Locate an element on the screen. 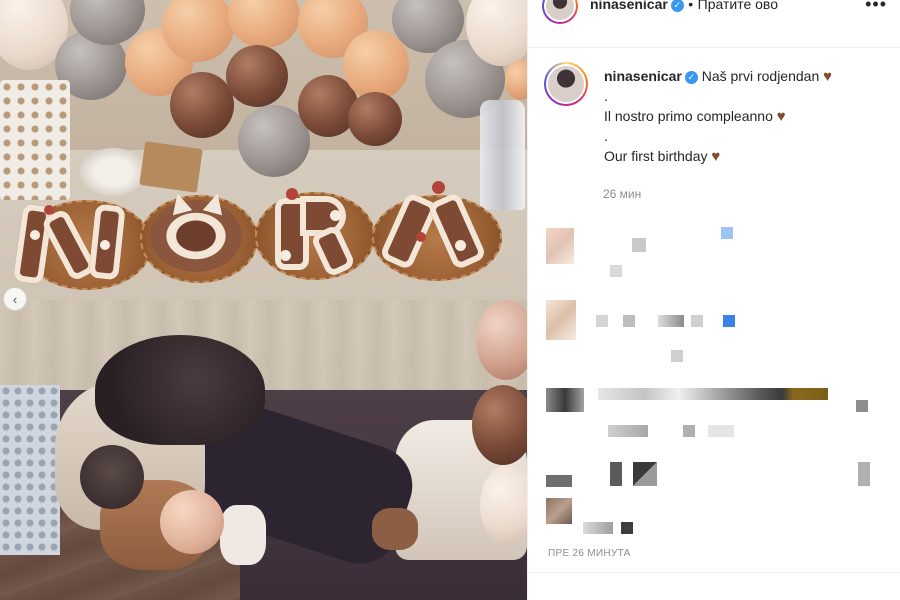 The height and width of the screenshot is (600, 900). cake-letter-o is located at coordinates (196, 236).